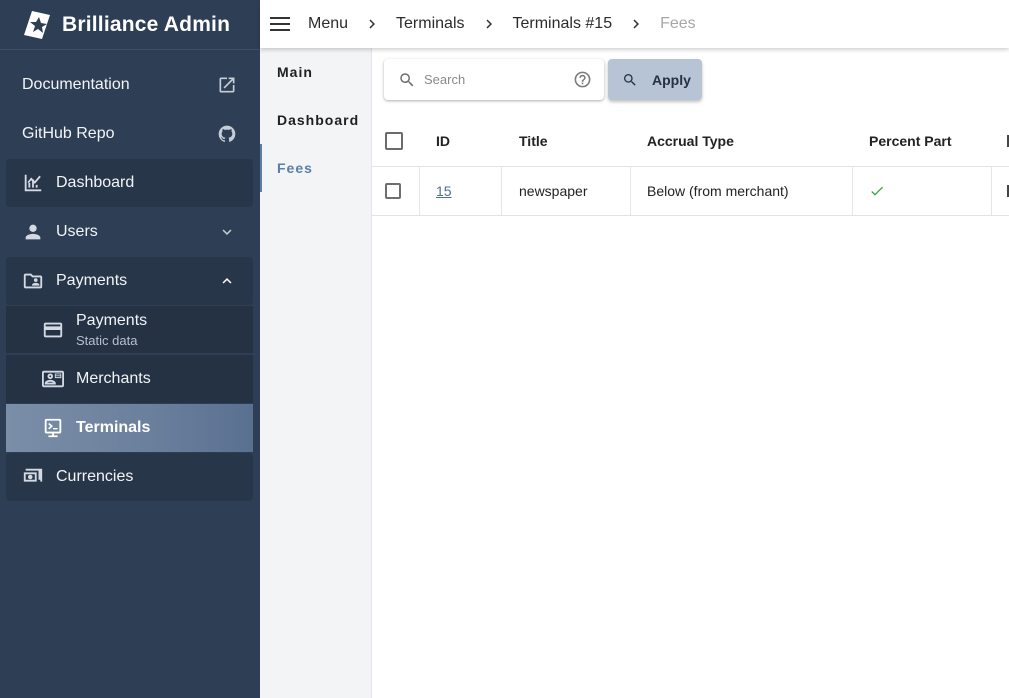 The height and width of the screenshot is (698, 1009). What do you see at coordinates (77, 231) in the screenshot?
I see `sidebar-item-label: Users` at bounding box center [77, 231].